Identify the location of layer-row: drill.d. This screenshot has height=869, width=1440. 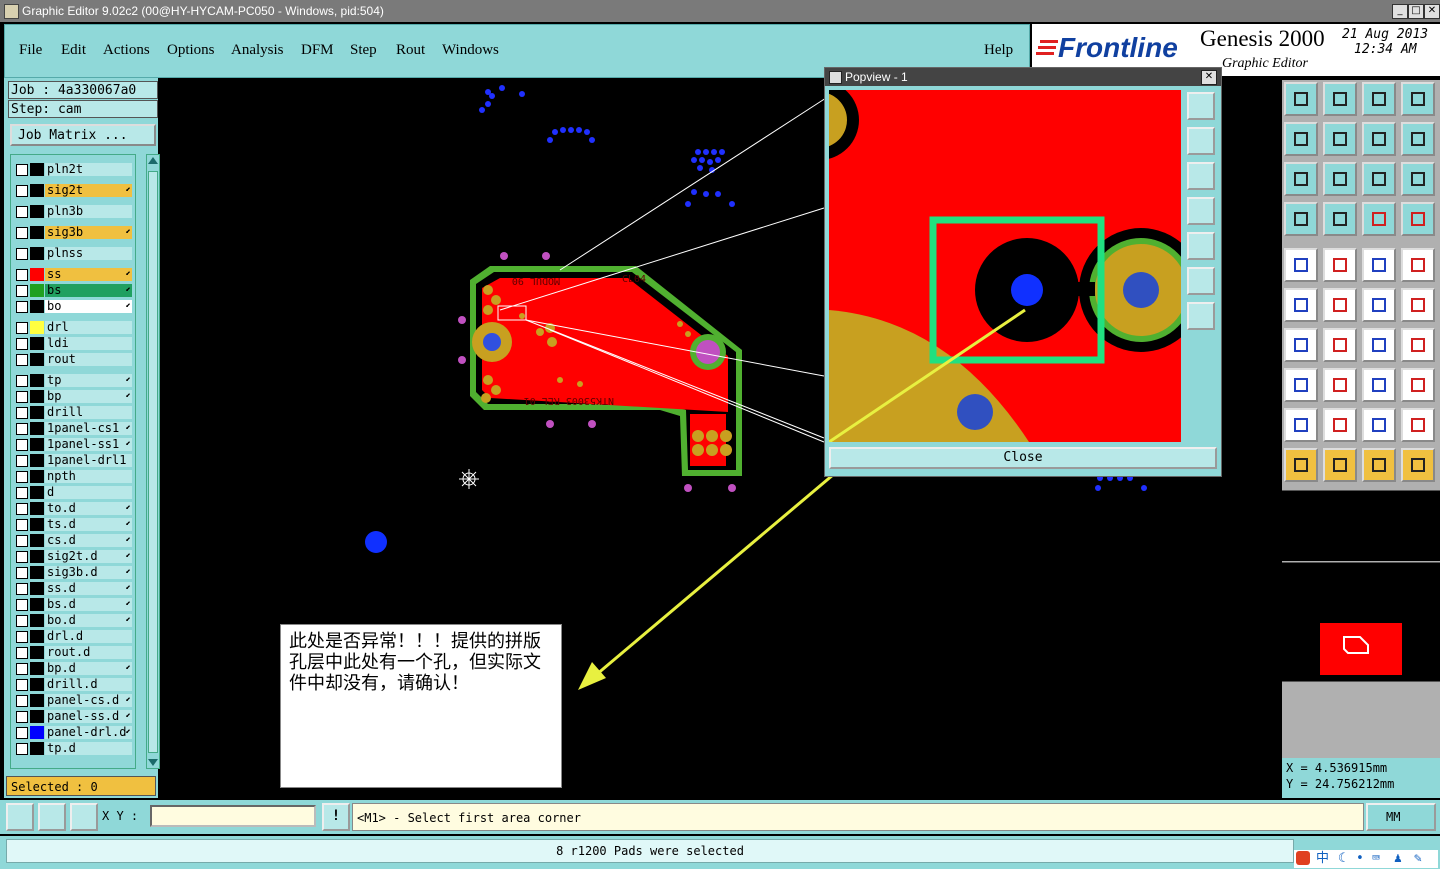
(73, 685).